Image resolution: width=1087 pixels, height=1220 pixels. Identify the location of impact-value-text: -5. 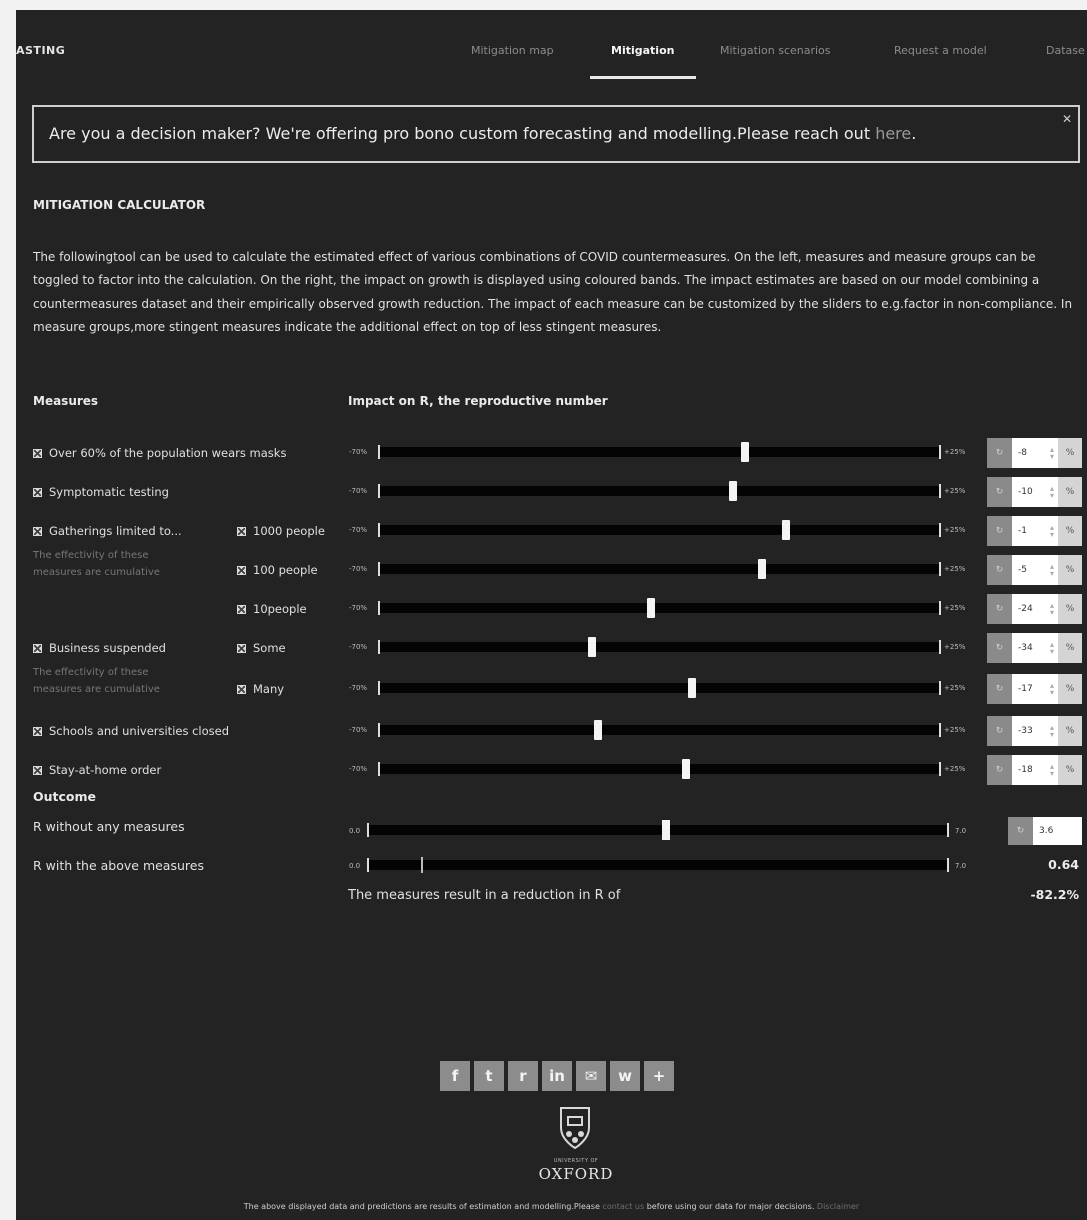
(1022, 570).